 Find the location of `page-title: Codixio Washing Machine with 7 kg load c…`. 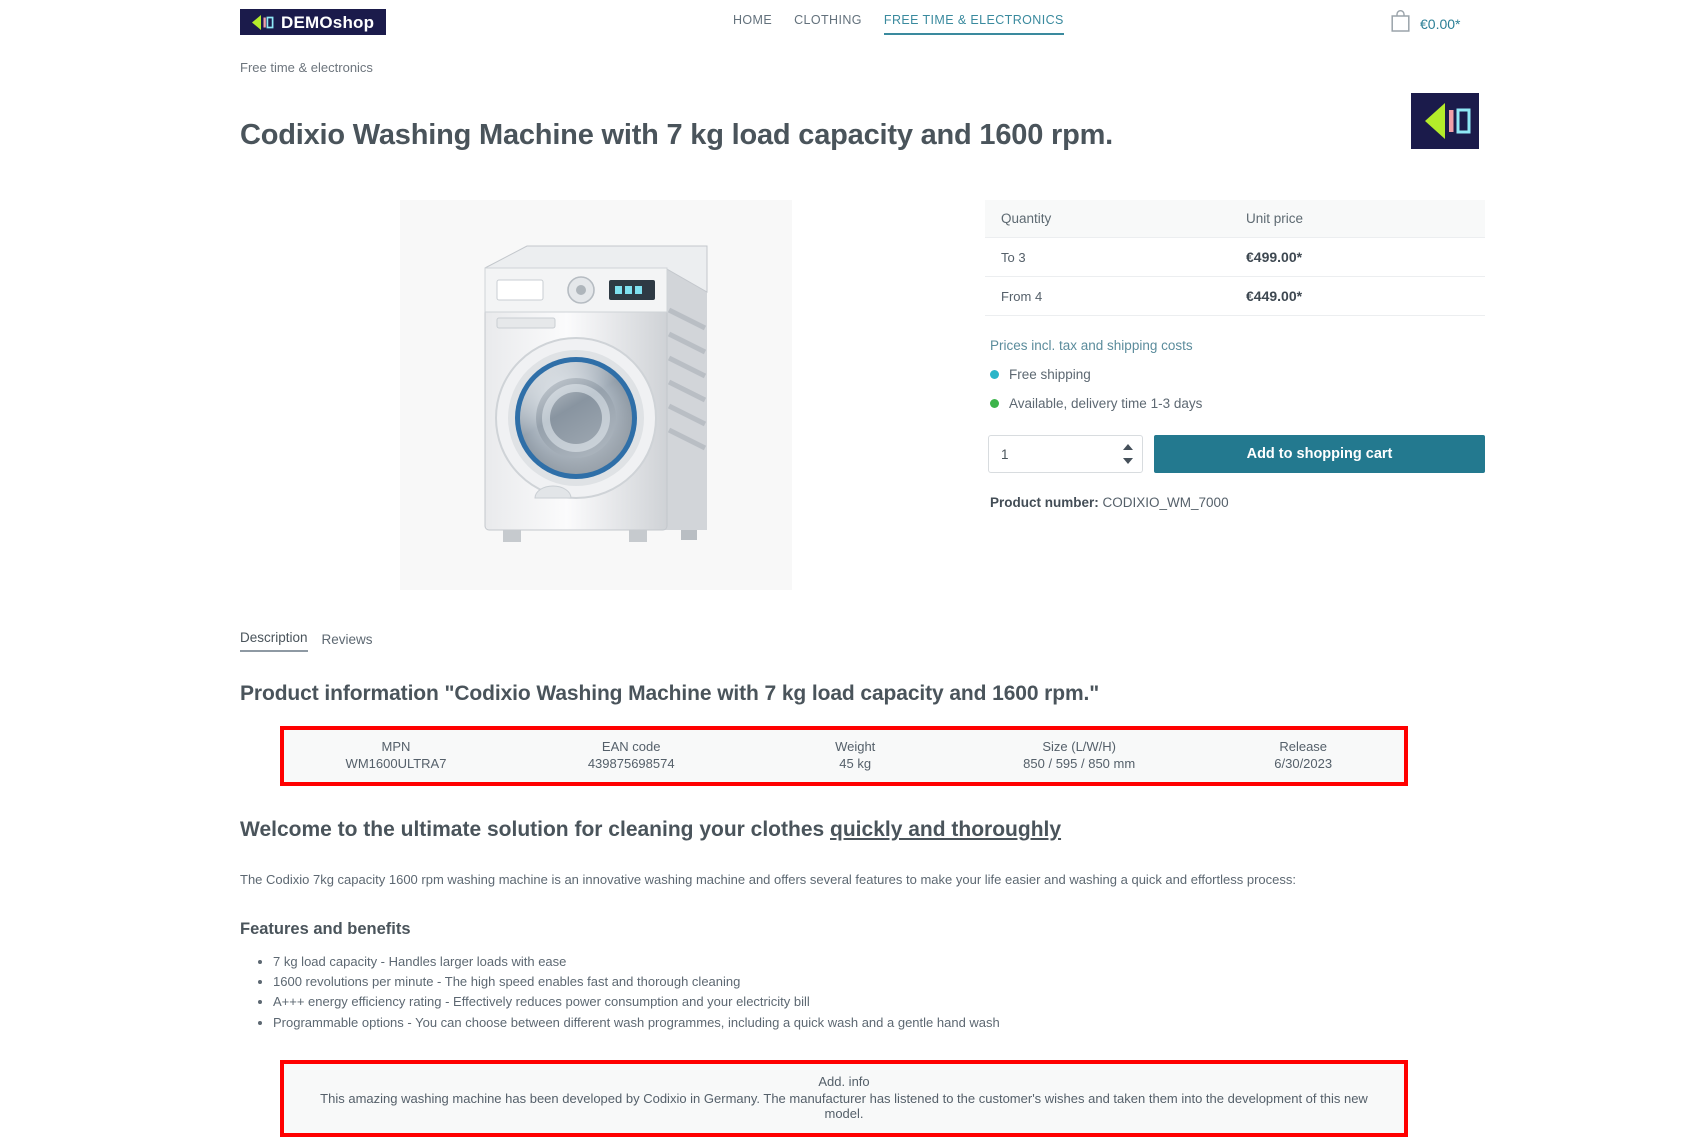

page-title: Codixio Washing Machine with 7 kg load c… is located at coordinates (677, 135).